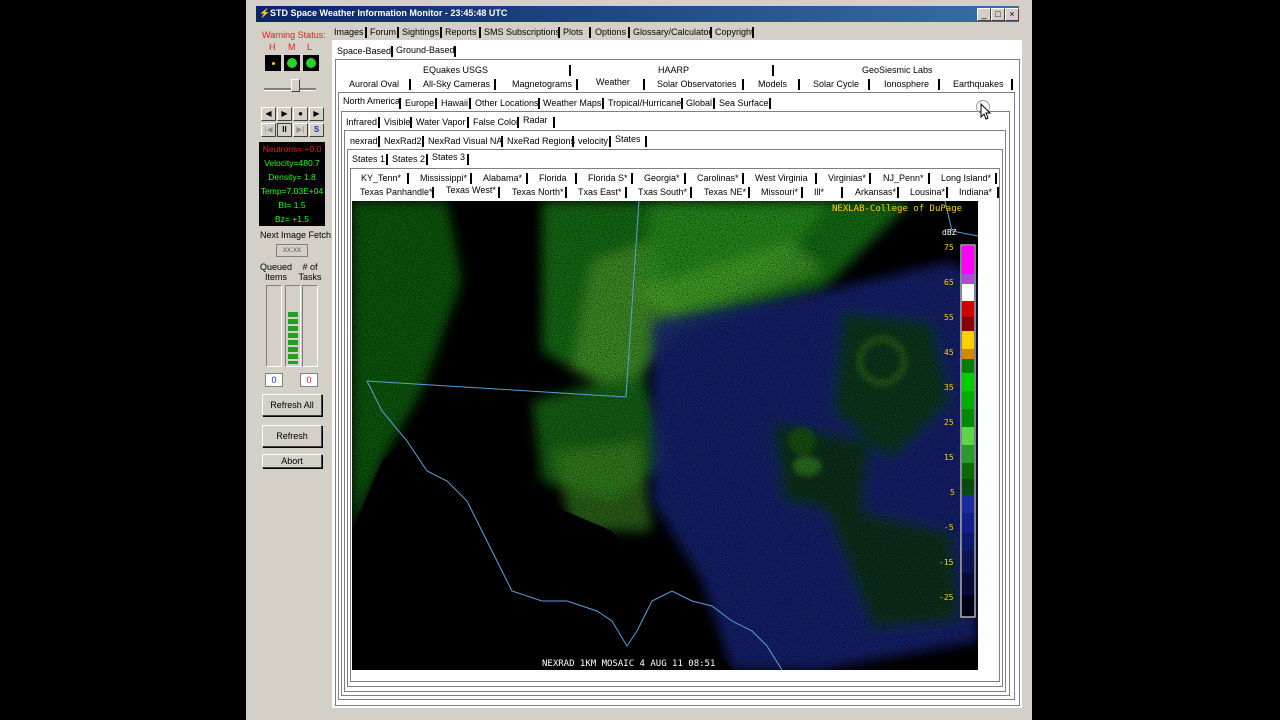  What do you see at coordinates (361, 122) in the screenshot?
I see `tab-infrared: Infrared` at bounding box center [361, 122].